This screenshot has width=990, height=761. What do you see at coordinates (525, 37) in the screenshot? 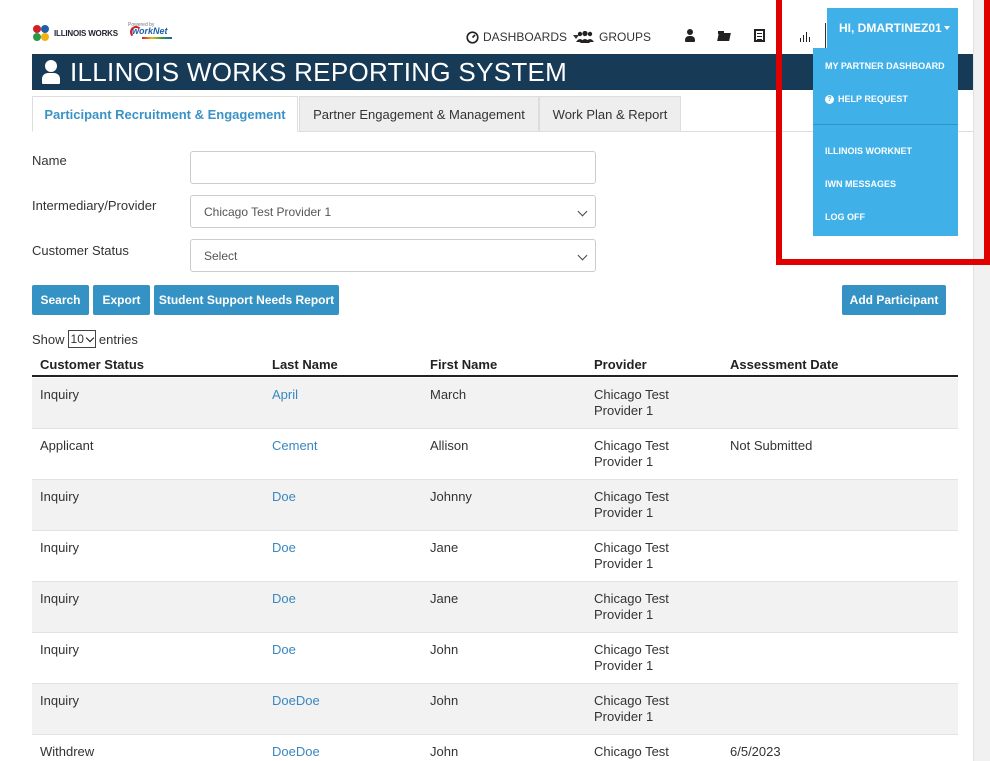
I see `dashboards-label: DASHBOARDS` at bounding box center [525, 37].